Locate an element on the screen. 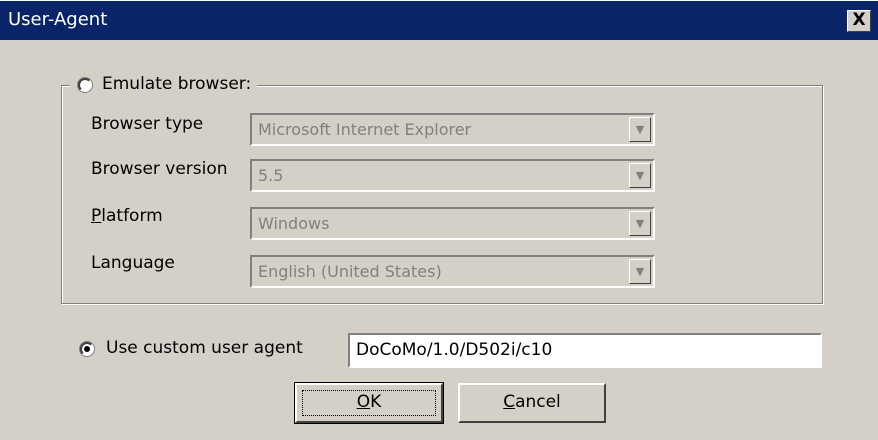  platform-select: Windows ▼ is located at coordinates (452, 223).